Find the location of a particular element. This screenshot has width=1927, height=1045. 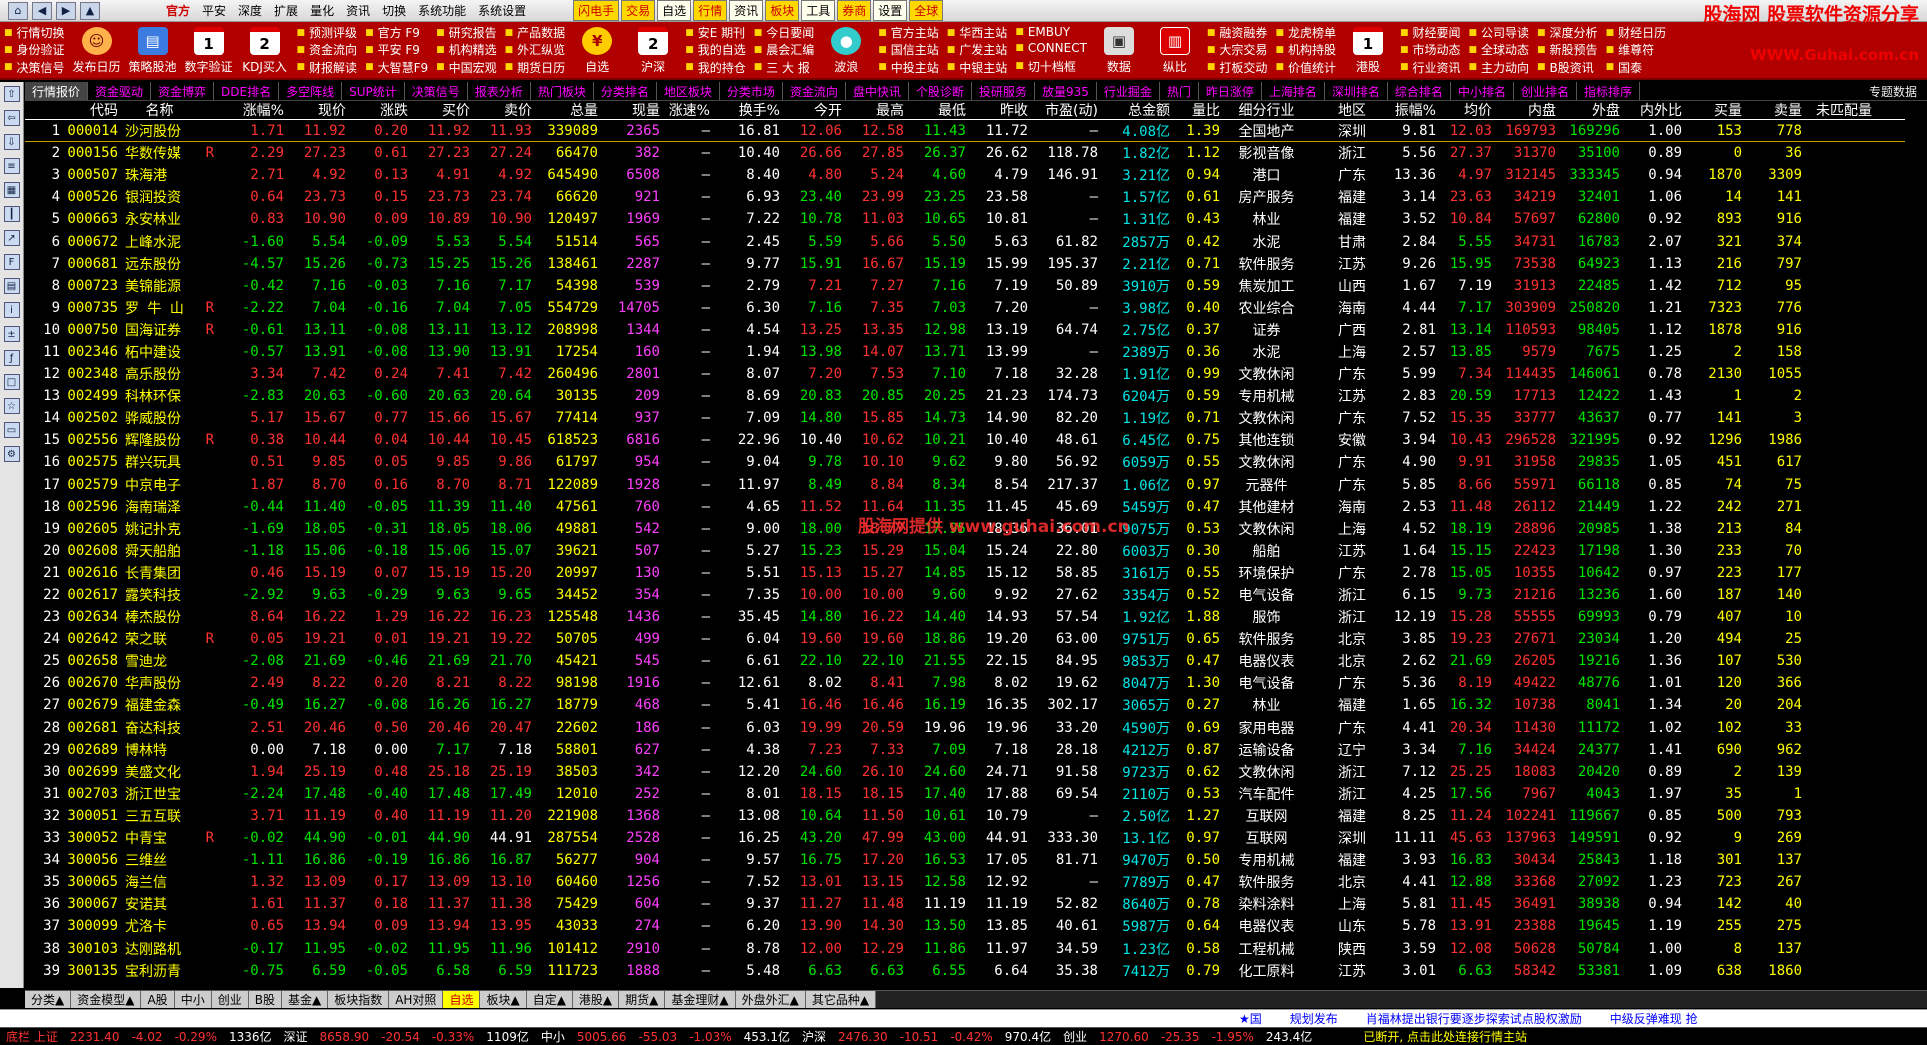

tb-block-trade: 大宗交易 is located at coordinates (1237, 49).